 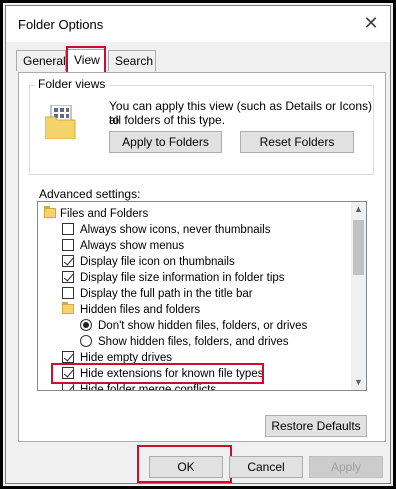 I want to click on tab-search-label: Search, so click(x=134, y=61).